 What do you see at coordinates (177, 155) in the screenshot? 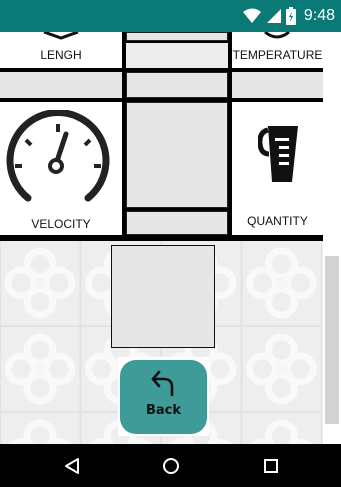
I see `tile-middle` at bounding box center [177, 155].